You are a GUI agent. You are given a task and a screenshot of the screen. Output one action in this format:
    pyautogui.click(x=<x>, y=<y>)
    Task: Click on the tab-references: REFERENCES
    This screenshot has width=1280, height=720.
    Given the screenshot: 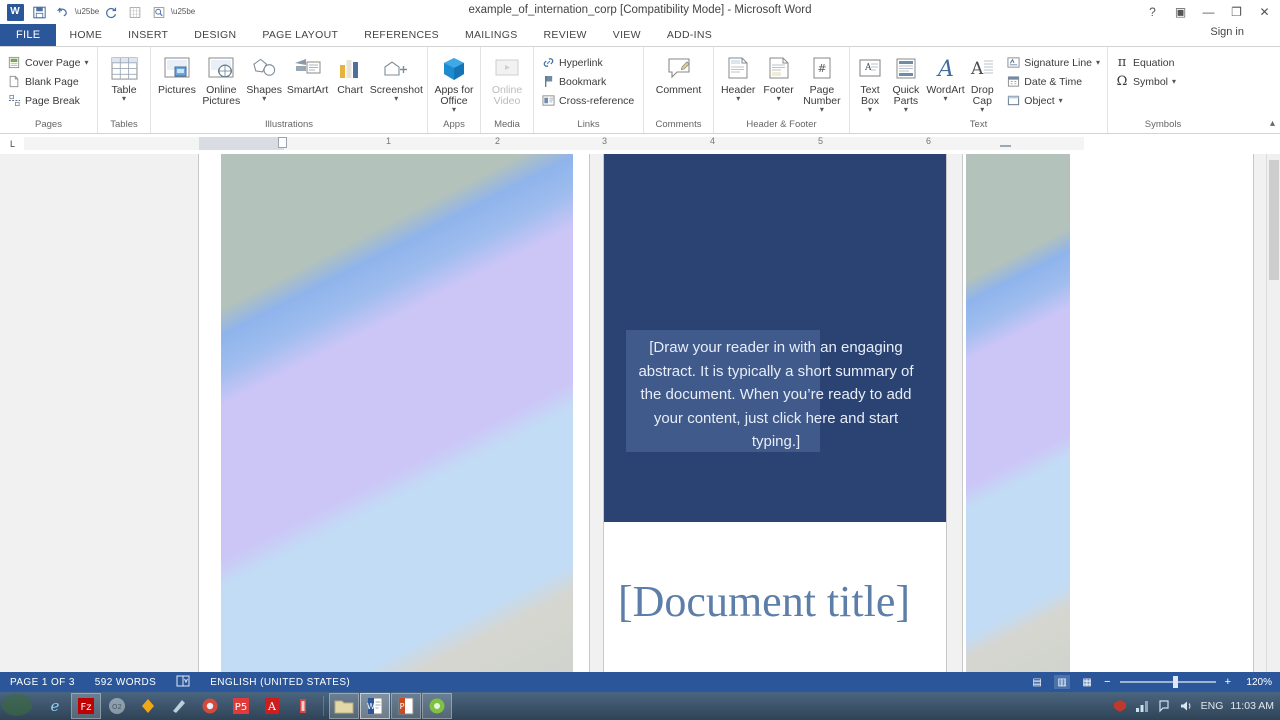 What is the action you would take?
    pyautogui.click(x=401, y=35)
    